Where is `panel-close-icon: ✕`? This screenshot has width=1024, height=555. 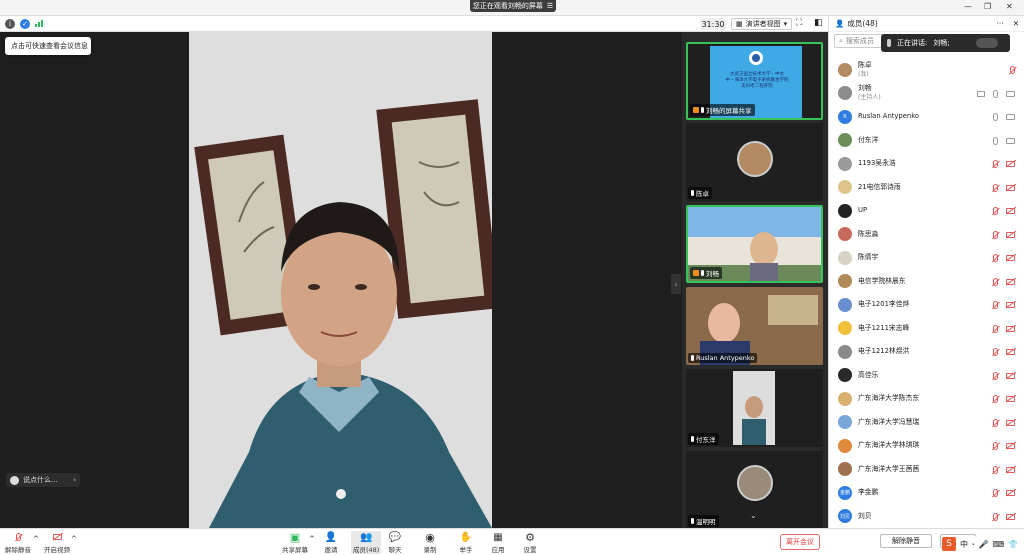
panel-close-icon: ✕ is located at coordinates (1016, 23).